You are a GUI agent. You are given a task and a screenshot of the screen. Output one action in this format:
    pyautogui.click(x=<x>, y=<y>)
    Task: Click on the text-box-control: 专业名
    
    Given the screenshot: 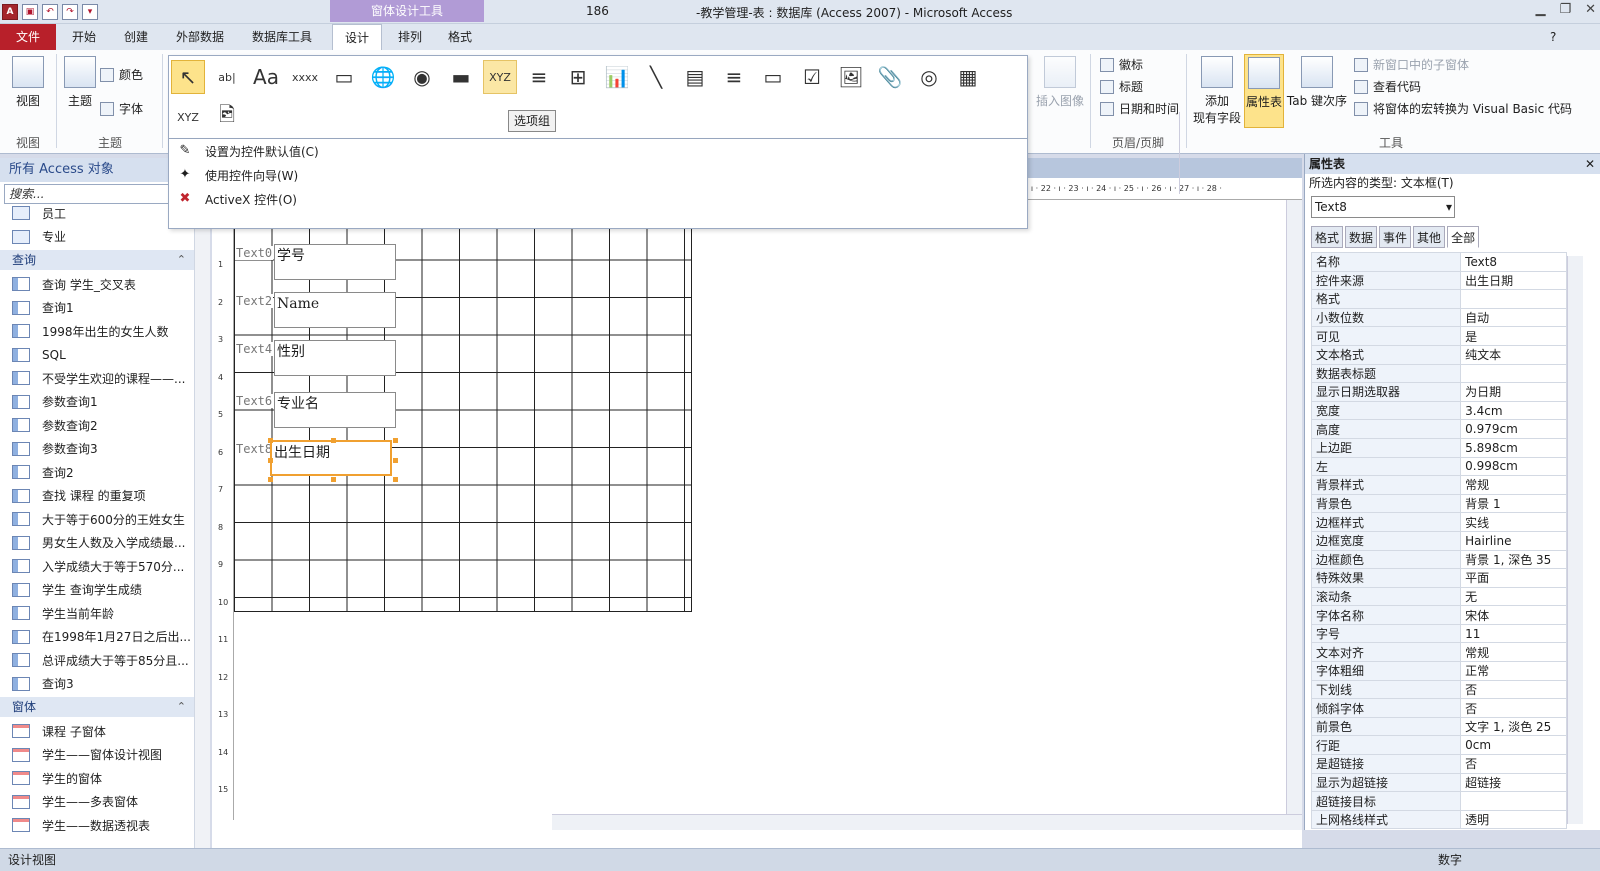 What is the action you would take?
    pyautogui.click(x=335, y=410)
    